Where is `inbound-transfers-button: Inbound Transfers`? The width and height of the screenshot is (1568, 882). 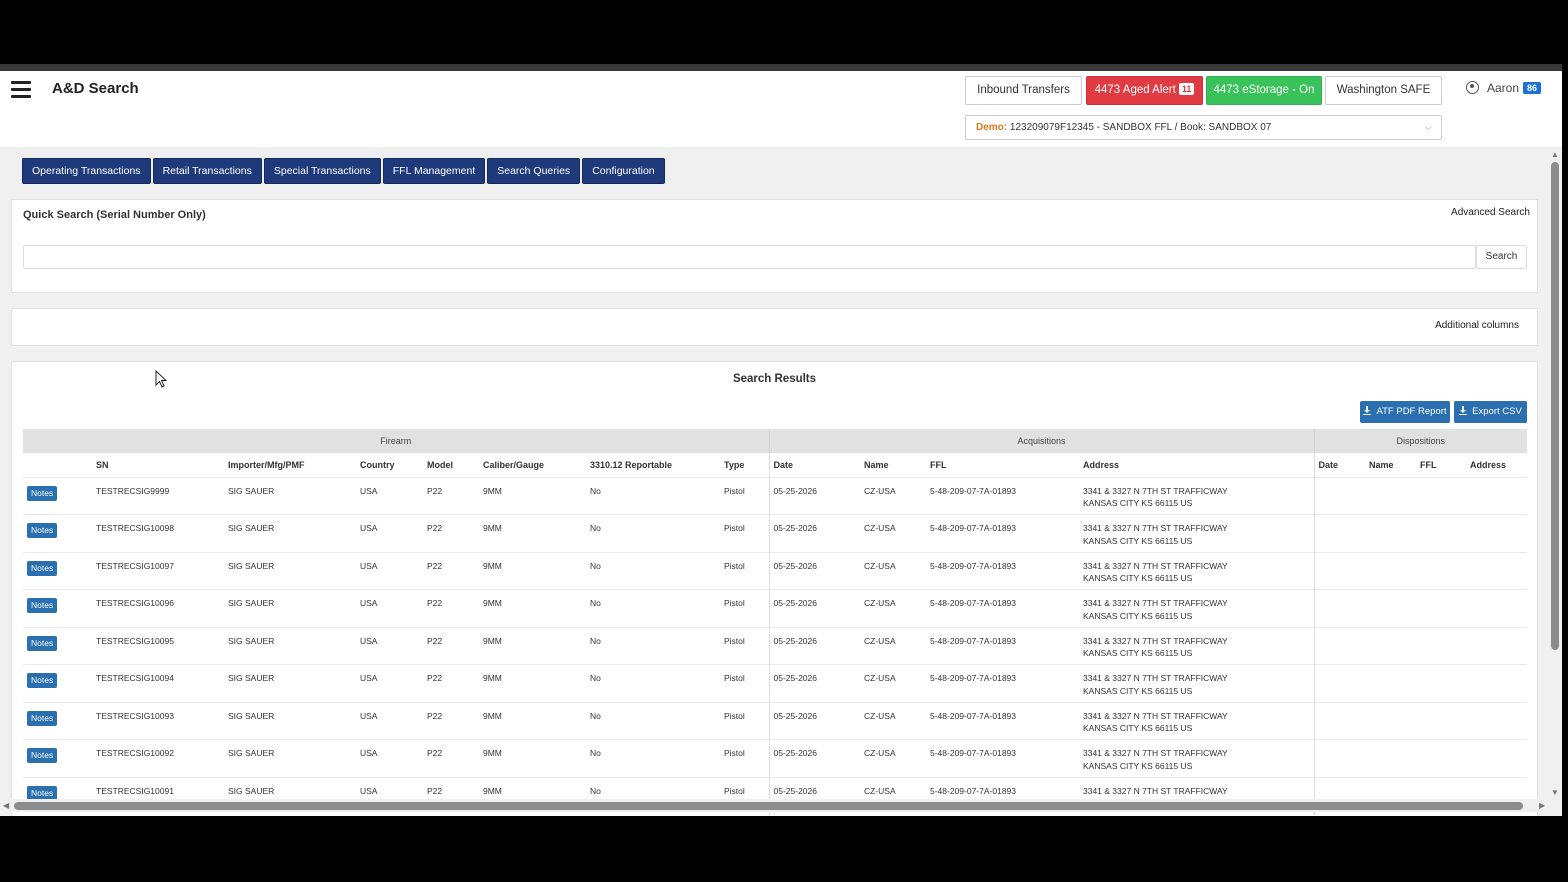
inbound-transfers-button: Inbound Transfers is located at coordinates (1023, 90).